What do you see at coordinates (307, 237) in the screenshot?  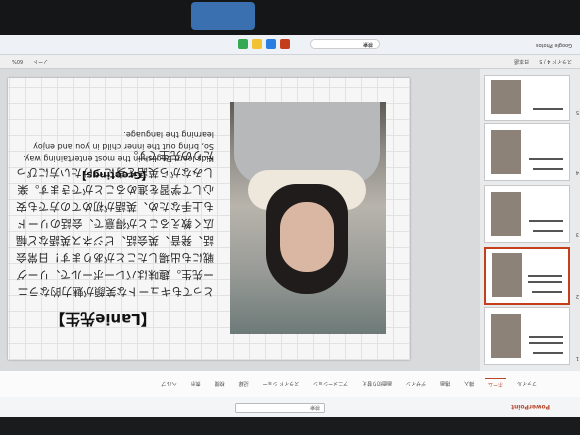 I see `photo-face` at bounding box center [307, 237].